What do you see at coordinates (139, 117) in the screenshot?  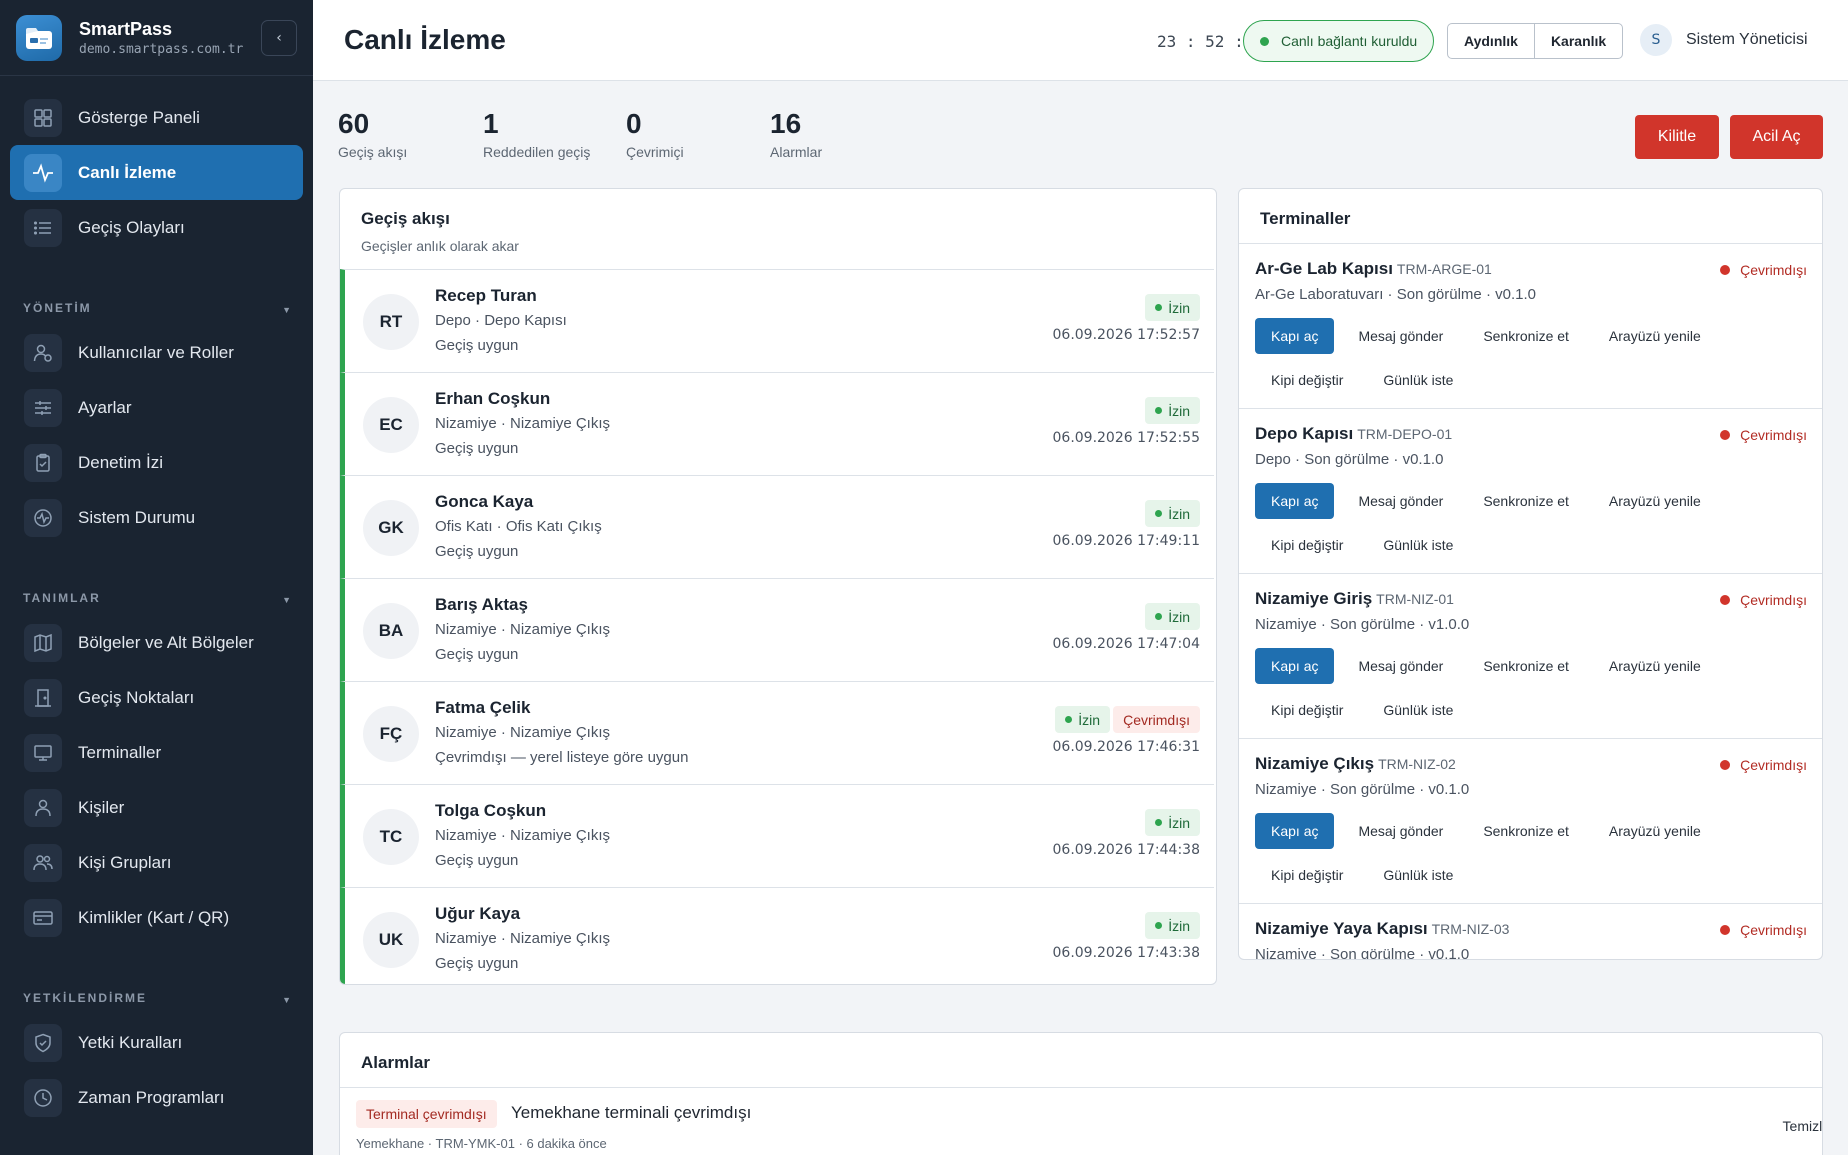 I see `sidebar-item-label: Gösterge Paneli` at bounding box center [139, 117].